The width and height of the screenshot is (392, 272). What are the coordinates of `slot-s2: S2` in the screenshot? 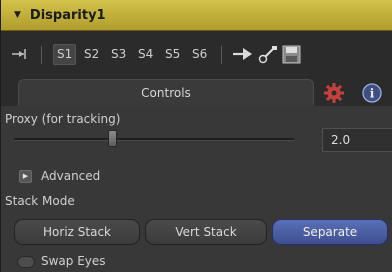 It's located at (91, 54).